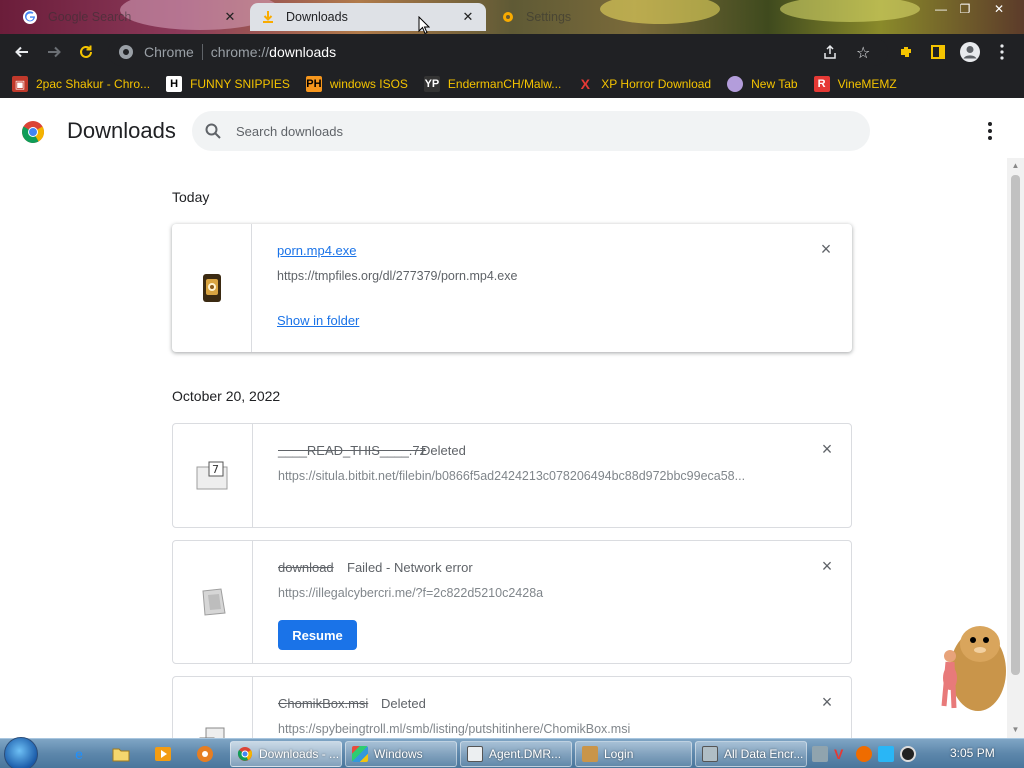 The image size is (1024, 768). What do you see at coordinates (1015, 166) in the screenshot?
I see `scroll-up-arrow-icon: ▲` at bounding box center [1015, 166].